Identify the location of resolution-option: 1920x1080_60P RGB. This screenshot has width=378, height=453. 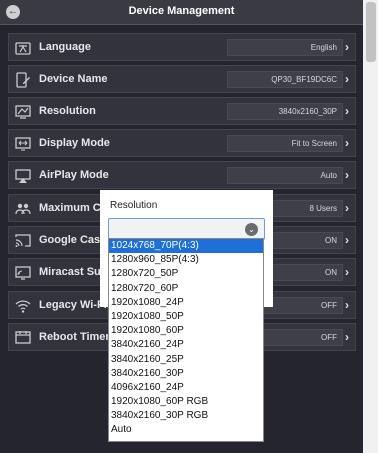
(186, 402).